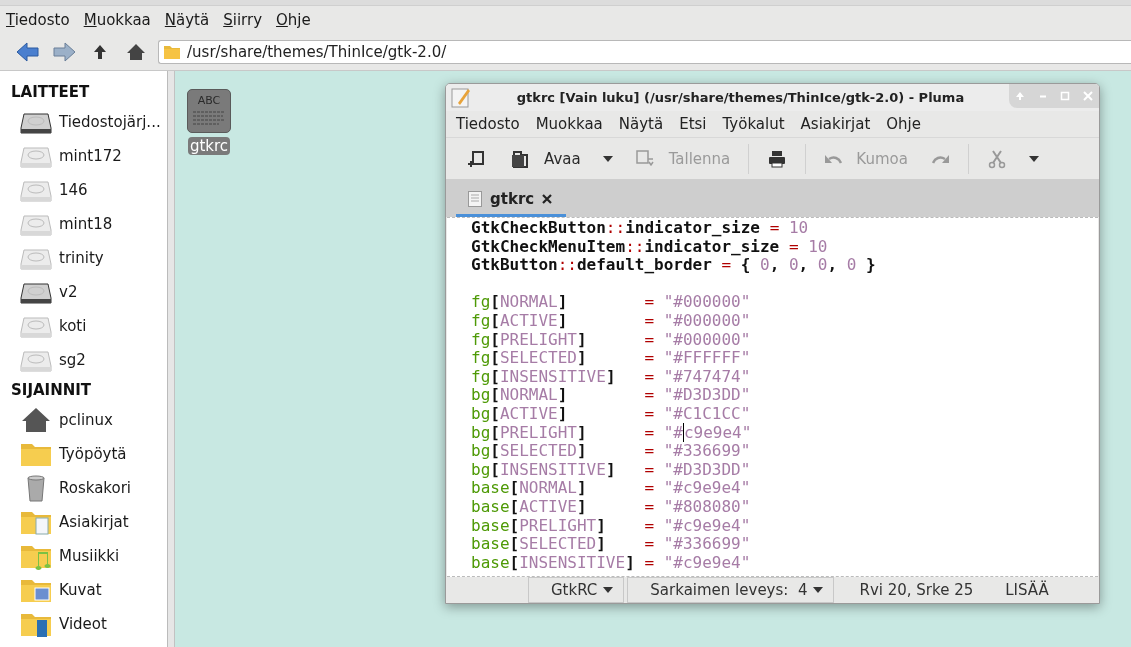 This screenshot has height=647, width=1131. I want to click on right-arrow-icon, so click(64, 52).